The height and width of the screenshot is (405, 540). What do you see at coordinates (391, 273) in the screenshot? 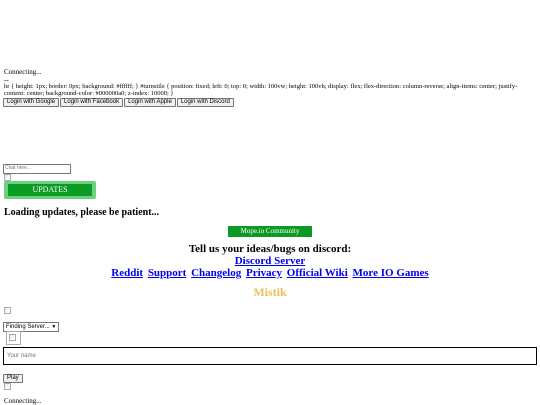
I see `more-io-games-link: More IO Games` at bounding box center [391, 273].